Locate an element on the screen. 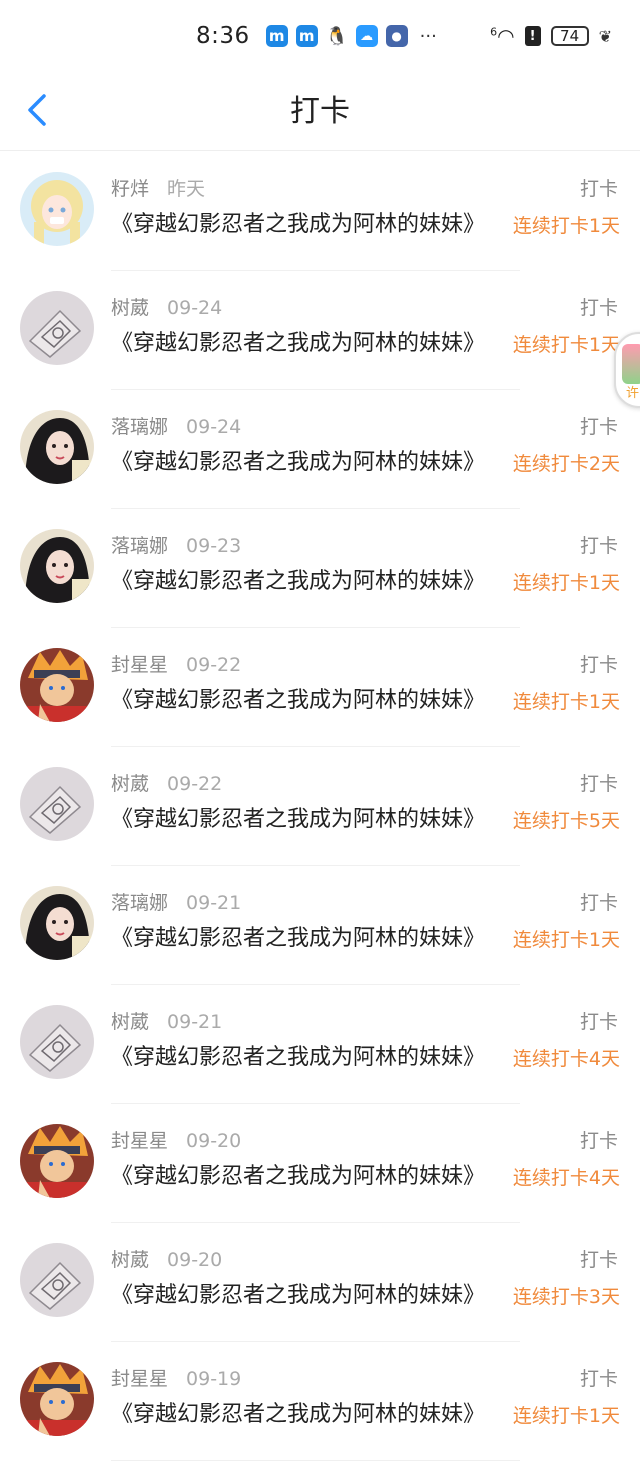 The width and height of the screenshot is (640, 1461). checkin-item: 树葳 09-22 打卡《穿越幻影忍者之我成为阿林的妹妹》 连续打卡5天 is located at coordinates (320, 806).